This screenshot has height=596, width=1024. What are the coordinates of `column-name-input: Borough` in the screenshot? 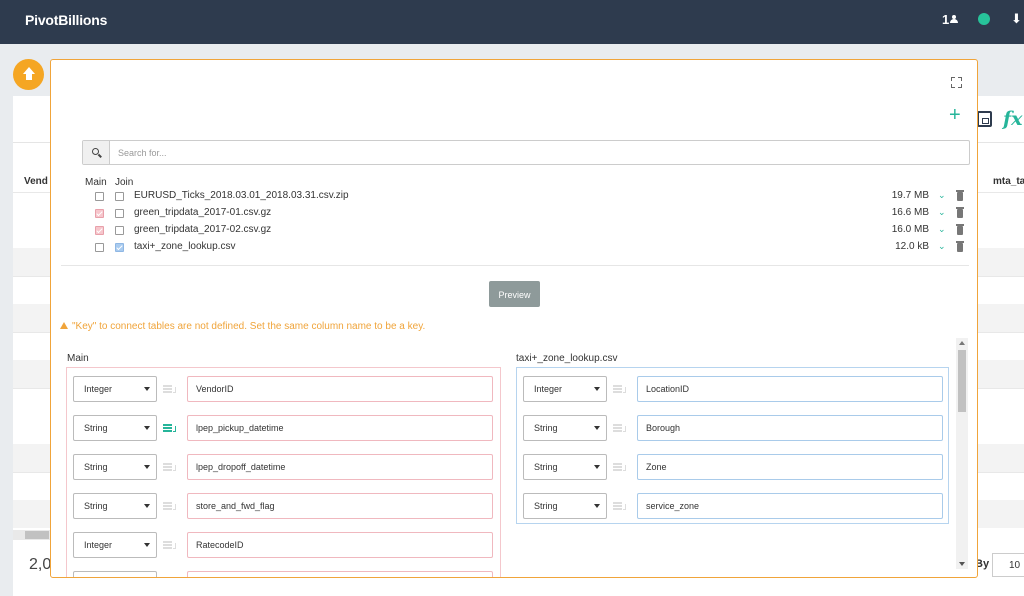 It's located at (790, 428).